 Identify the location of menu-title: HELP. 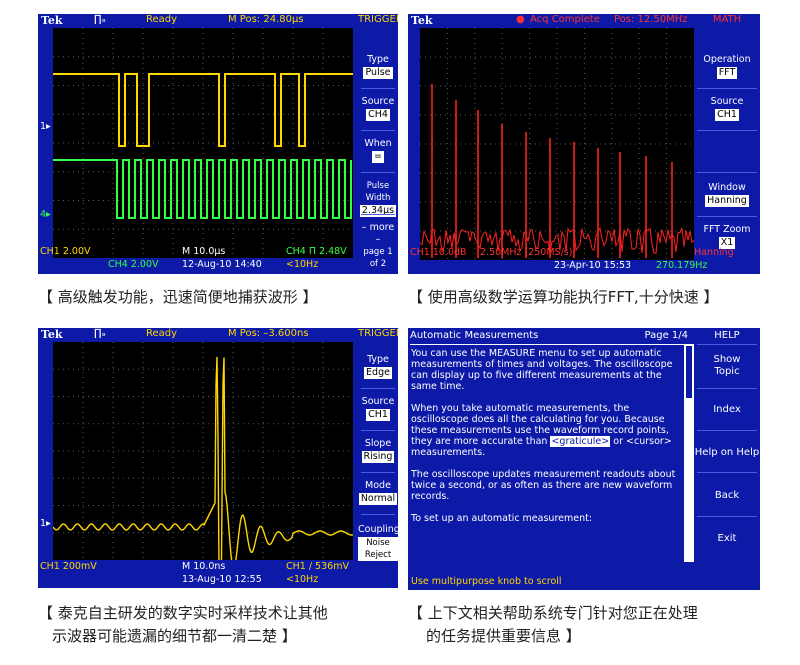
(727, 335).